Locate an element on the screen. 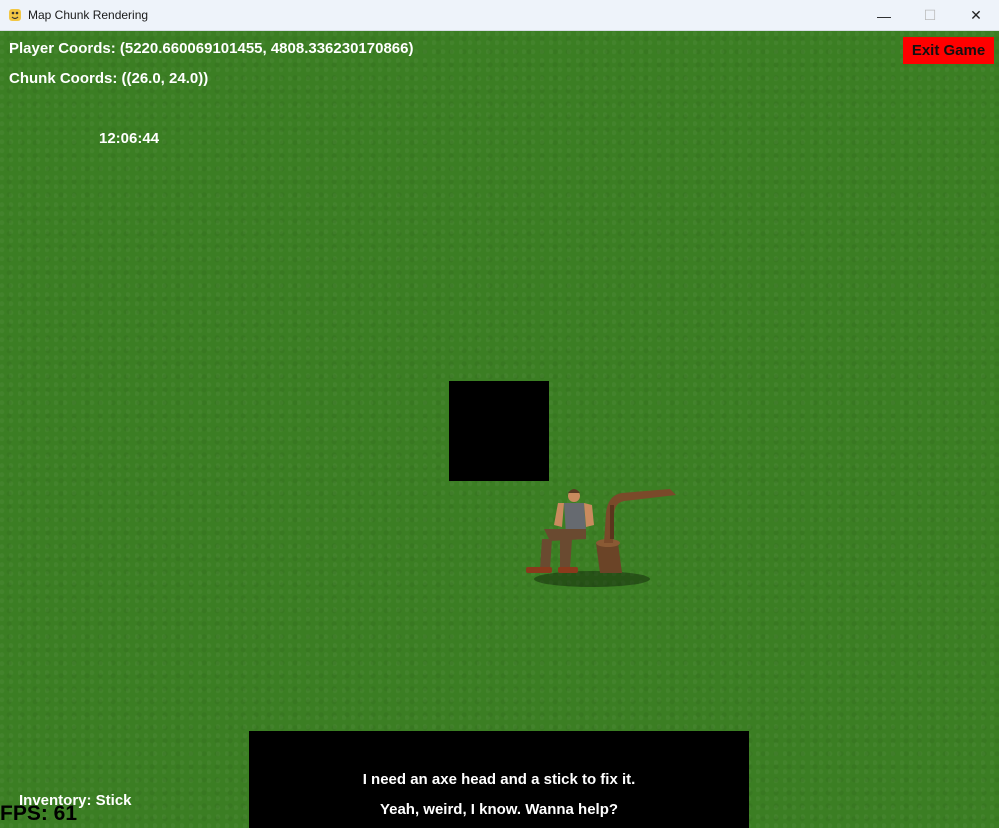 This screenshot has height=828, width=999. maximize-button: ☐ is located at coordinates (930, 15).